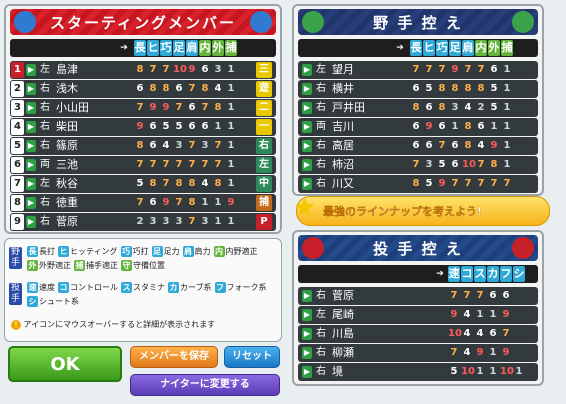 Image resolution: width=566 pixels, height=404 pixels. I want to click on position-badge: P, so click(264, 222).